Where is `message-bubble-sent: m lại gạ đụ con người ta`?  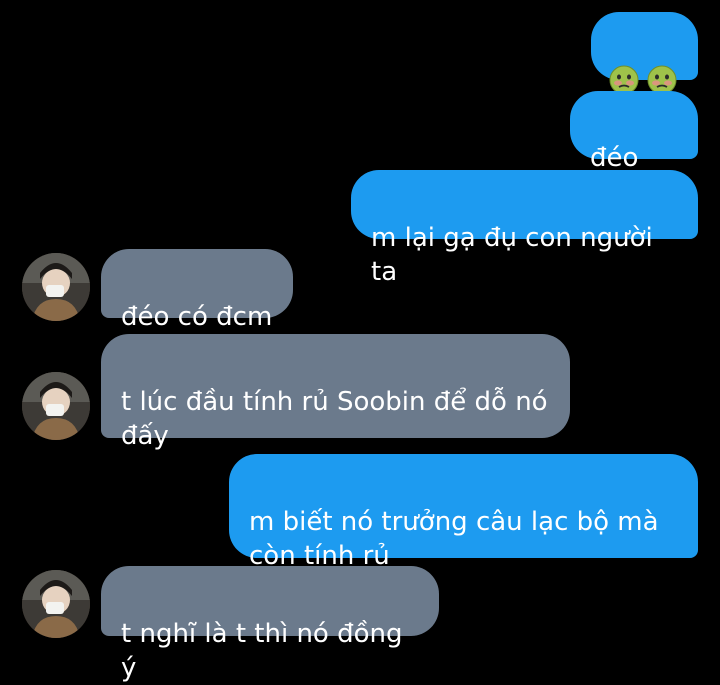
message-bubble-sent: m lại gạ đụ con người ta is located at coordinates (524, 228).